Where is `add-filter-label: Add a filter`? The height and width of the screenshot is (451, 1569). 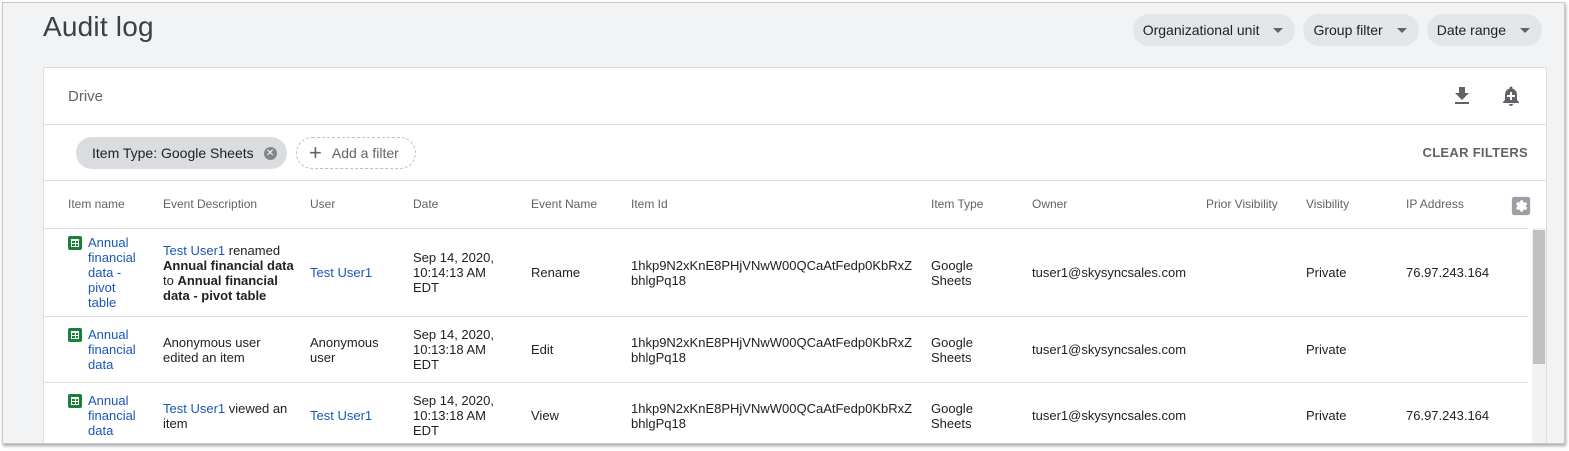
add-filter-label: Add a filter is located at coordinates (365, 153).